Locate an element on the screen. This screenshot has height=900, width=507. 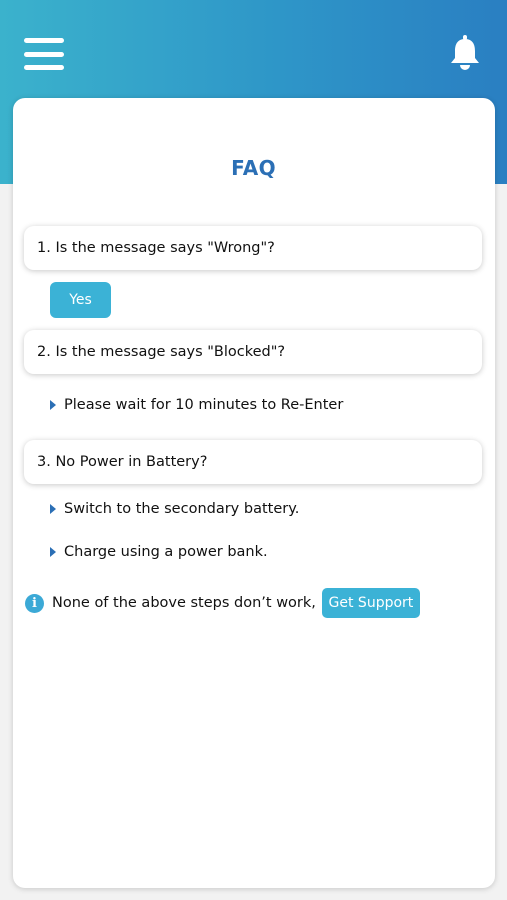
faq-question-2: 2. Is the message says "Blocked"? is located at coordinates (253, 352).